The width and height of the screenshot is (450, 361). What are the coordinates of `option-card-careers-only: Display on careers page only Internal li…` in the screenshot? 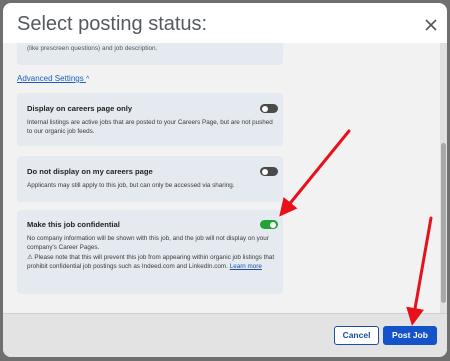 It's located at (150, 119).